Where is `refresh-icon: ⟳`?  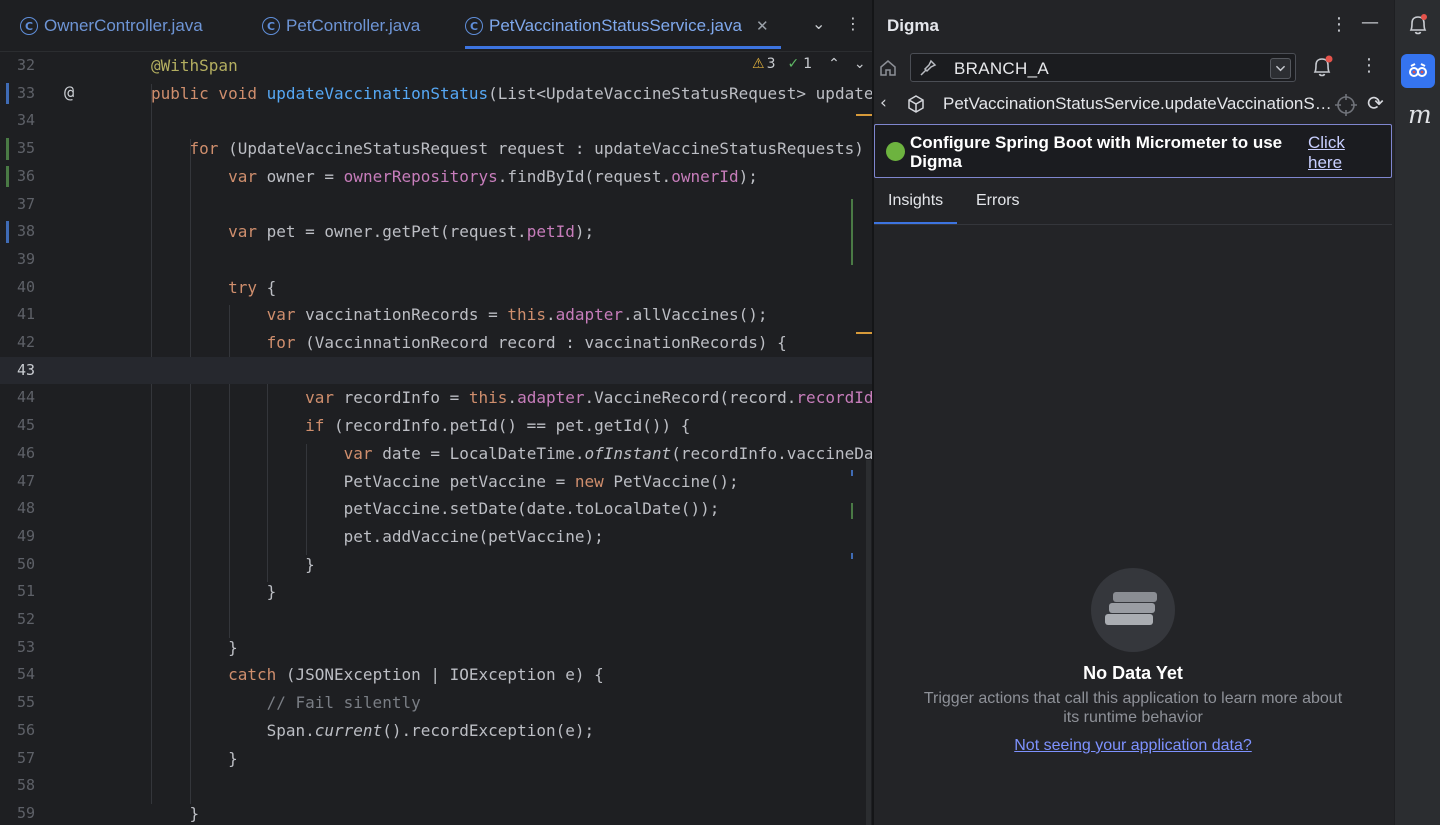 refresh-icon: ⟳ is located at coordinates (1375, 103).